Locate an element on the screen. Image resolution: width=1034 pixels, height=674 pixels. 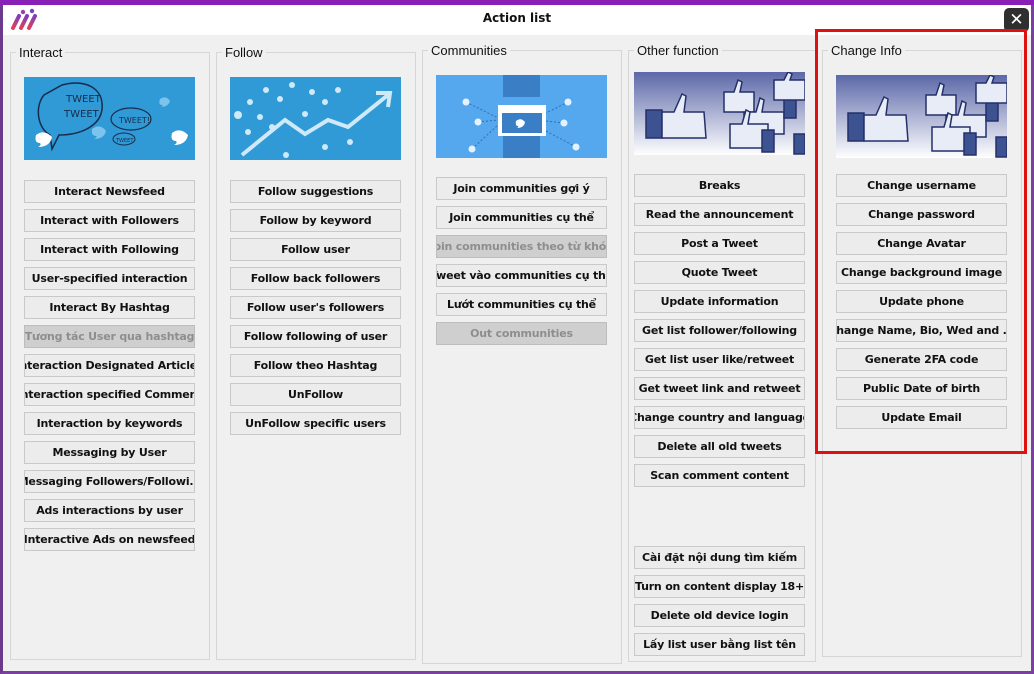
window-title: Action list is located at coordinates (517, 18).